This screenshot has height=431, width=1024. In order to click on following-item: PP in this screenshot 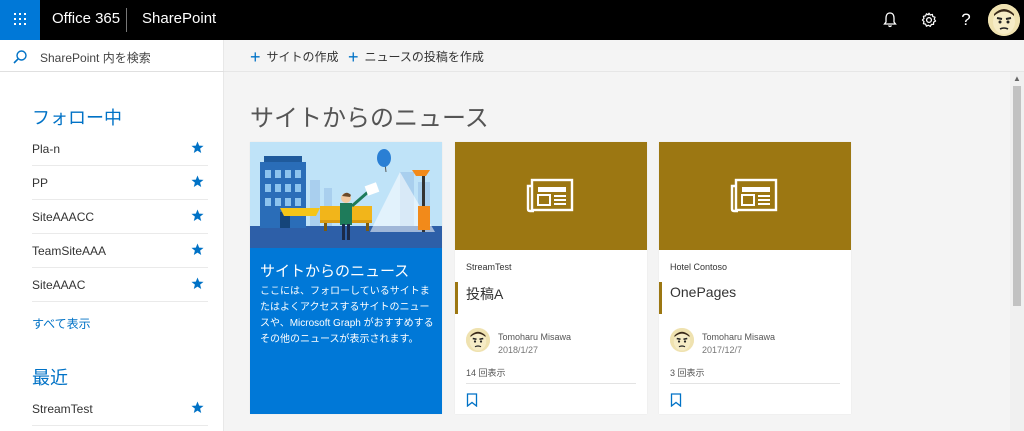, I will do `click(120, 183)`.